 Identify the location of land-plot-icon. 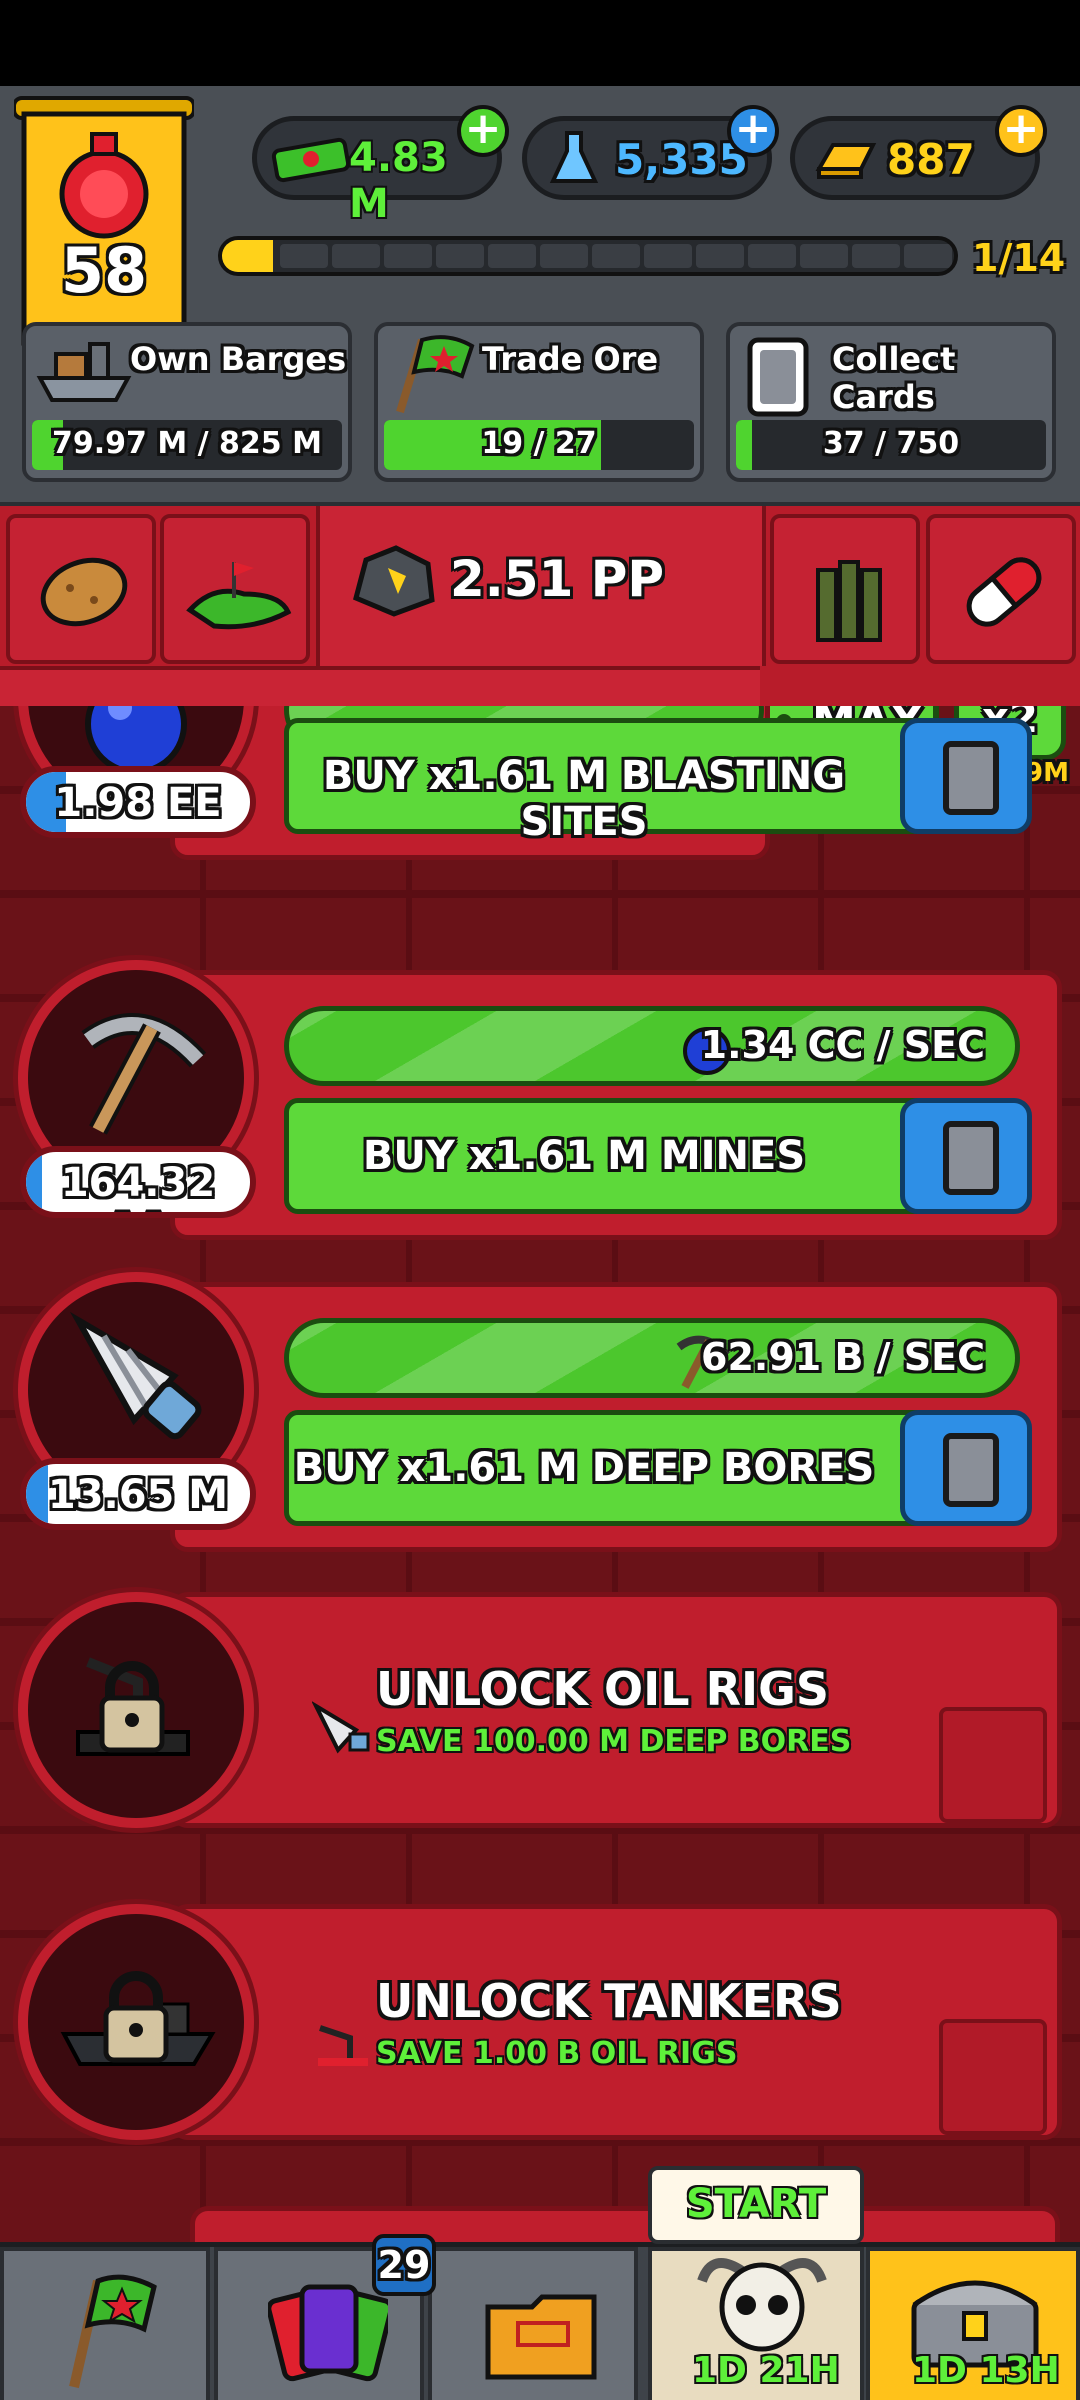
(239, 596).